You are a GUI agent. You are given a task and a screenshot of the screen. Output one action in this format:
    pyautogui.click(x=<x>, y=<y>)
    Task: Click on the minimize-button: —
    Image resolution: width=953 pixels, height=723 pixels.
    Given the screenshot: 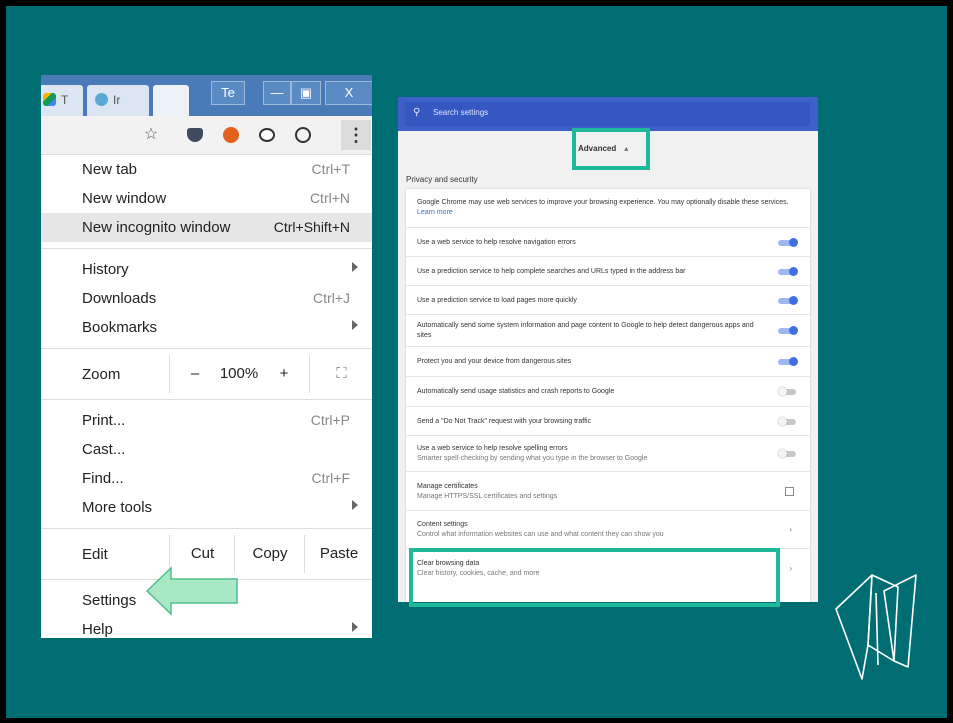 What is the action you would take?
    pyautogui.click(x=277, y=93)
    